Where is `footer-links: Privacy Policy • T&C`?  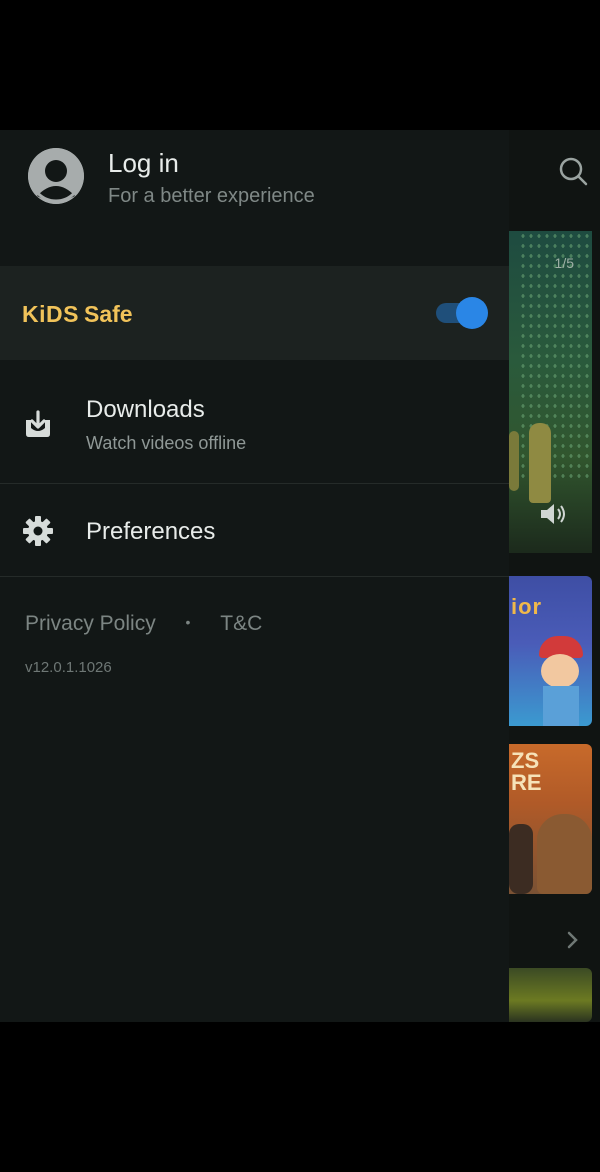
footer-links: Privacy Policy • T&C is located at coordinates (143, 624).